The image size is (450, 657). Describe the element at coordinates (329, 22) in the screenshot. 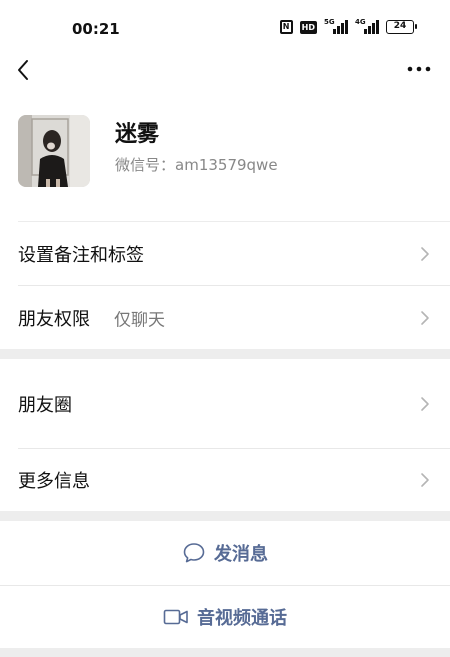

I see `signal-5g-tag: 5G` at that location.